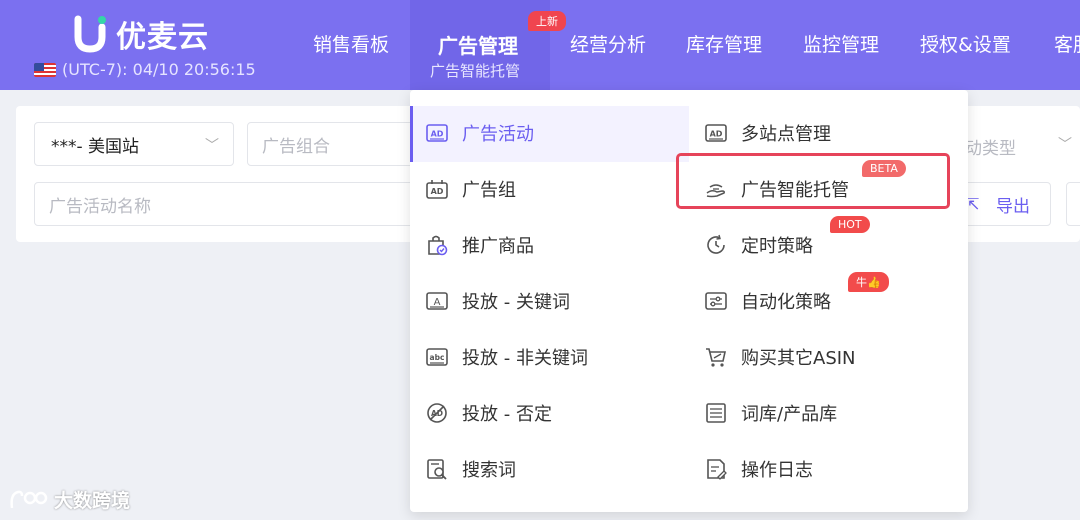  I want to click on nav-business-analysis: 经营分析, so click(608, 43).